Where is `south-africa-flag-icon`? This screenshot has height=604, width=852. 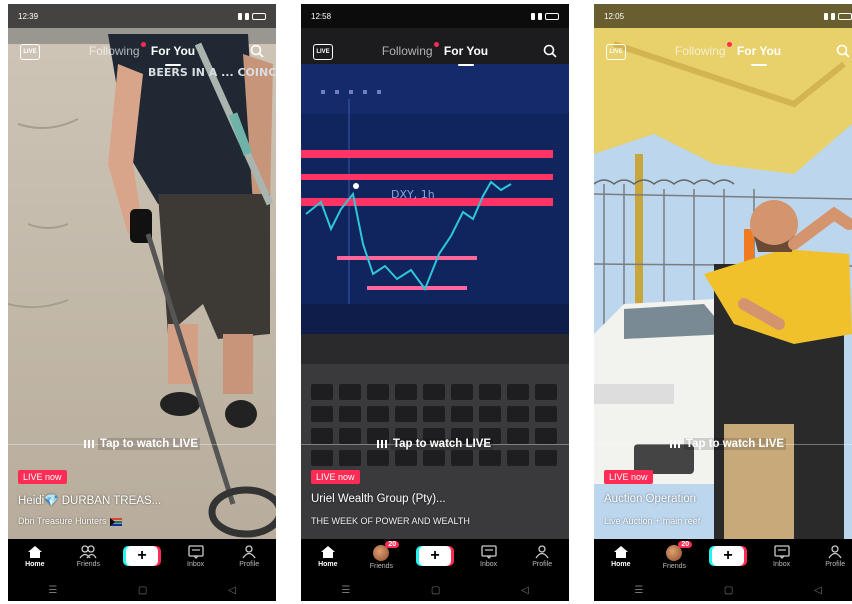 south-africa-flag-icon is located at coordinates (115, 521).